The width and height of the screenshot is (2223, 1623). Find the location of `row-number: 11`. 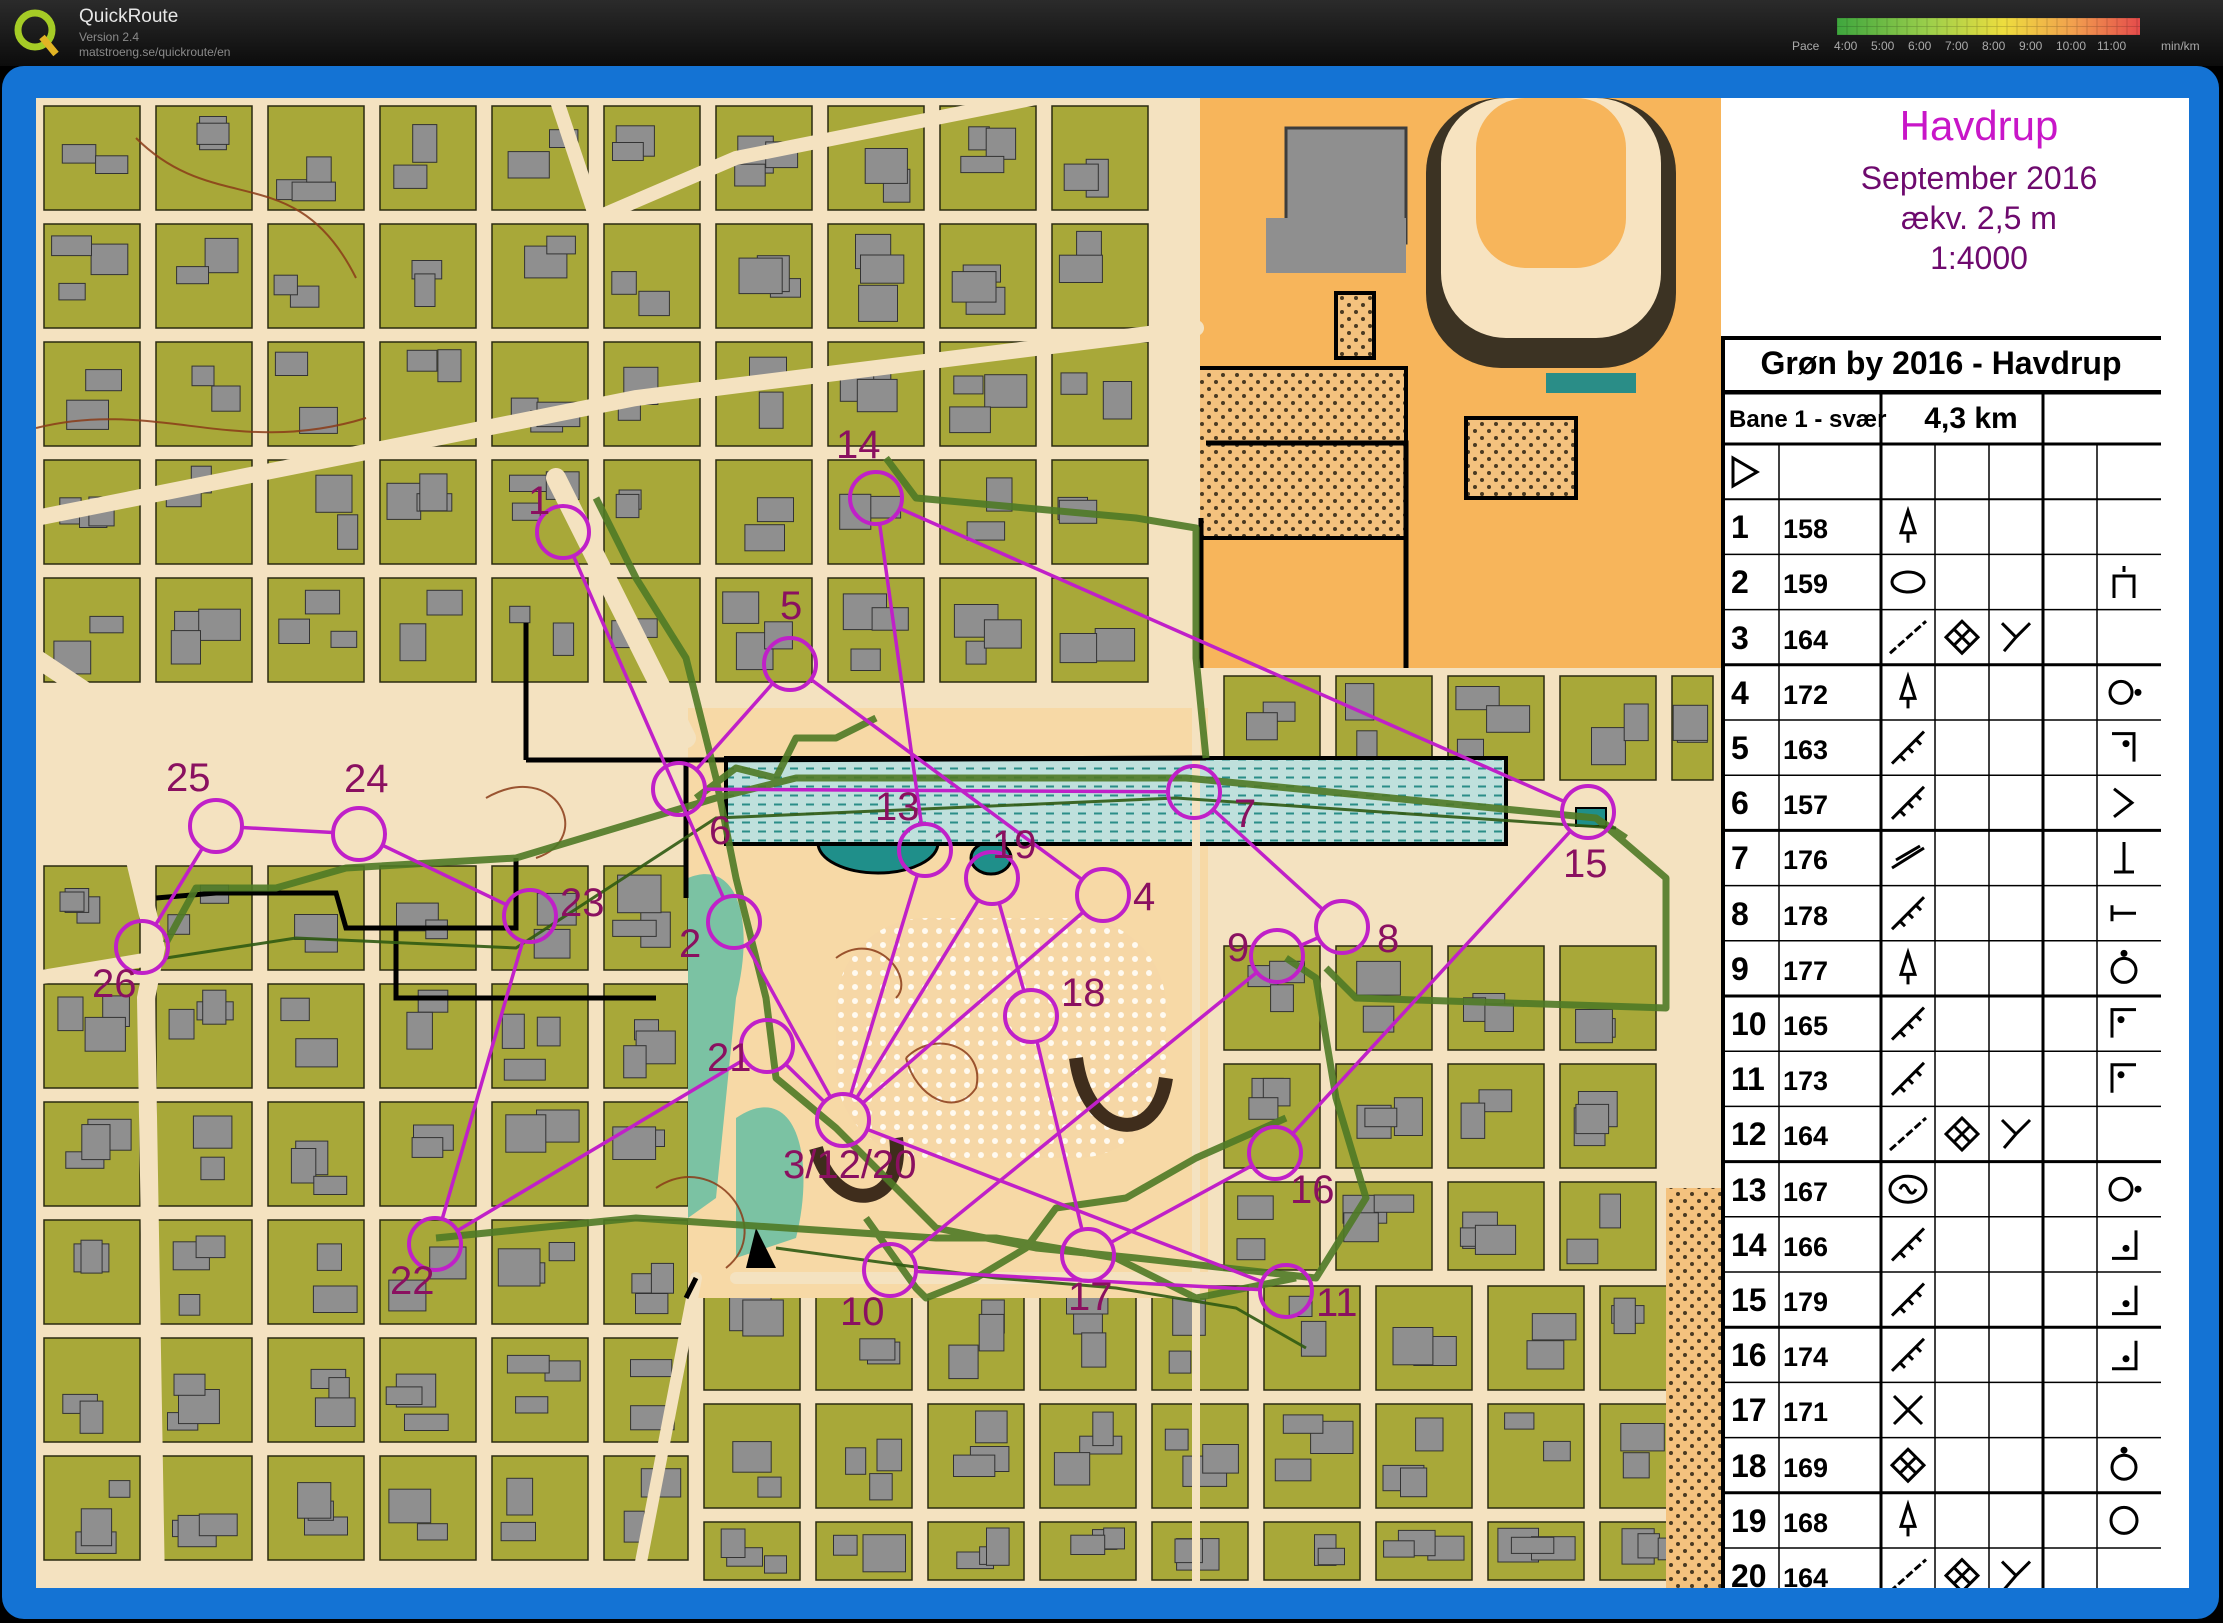

row-number: 11 is located at coordinates (1748, 1079).